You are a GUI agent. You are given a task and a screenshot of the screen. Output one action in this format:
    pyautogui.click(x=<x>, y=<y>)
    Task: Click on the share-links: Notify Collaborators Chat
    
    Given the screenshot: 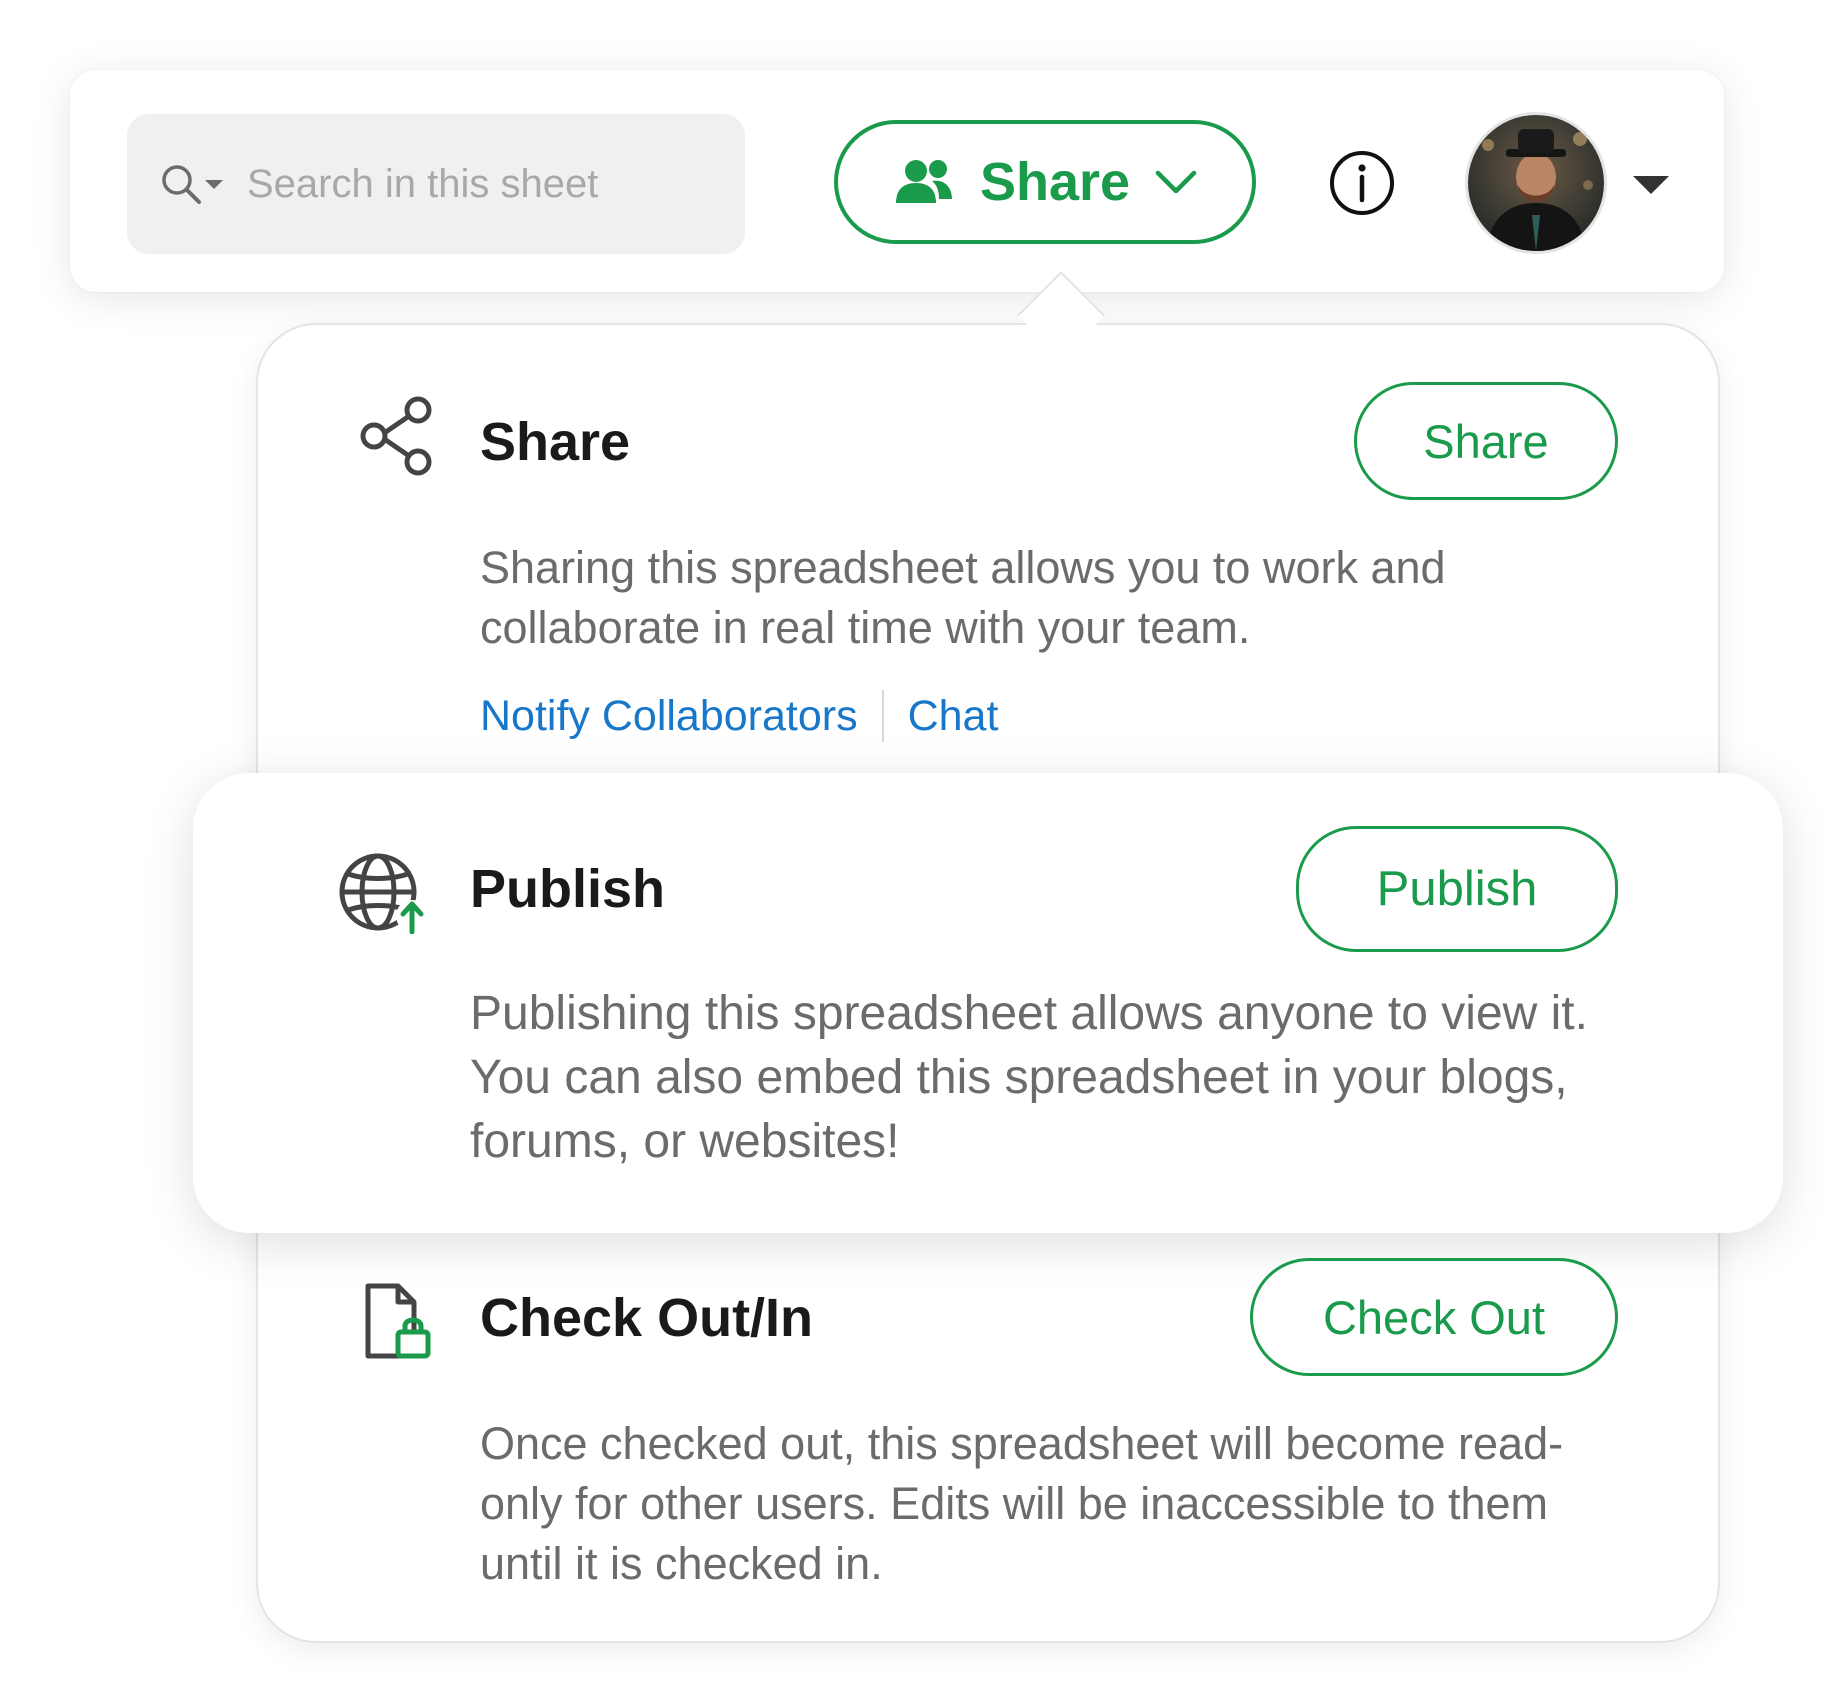 What is the action you would take?
    pyautogui.click(x=739, y=716)
    